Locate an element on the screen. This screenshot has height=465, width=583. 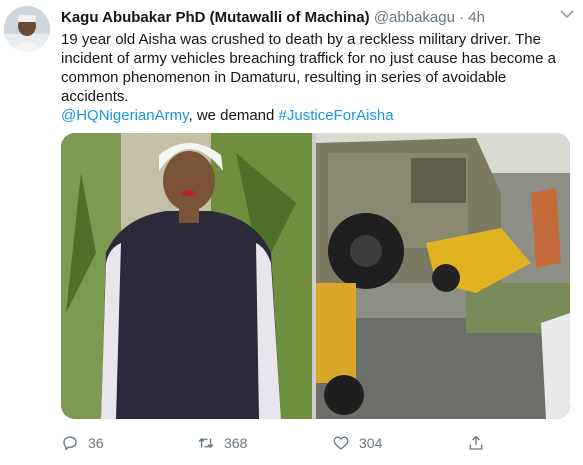
avatar-photo is located at coordinates (27, 29).